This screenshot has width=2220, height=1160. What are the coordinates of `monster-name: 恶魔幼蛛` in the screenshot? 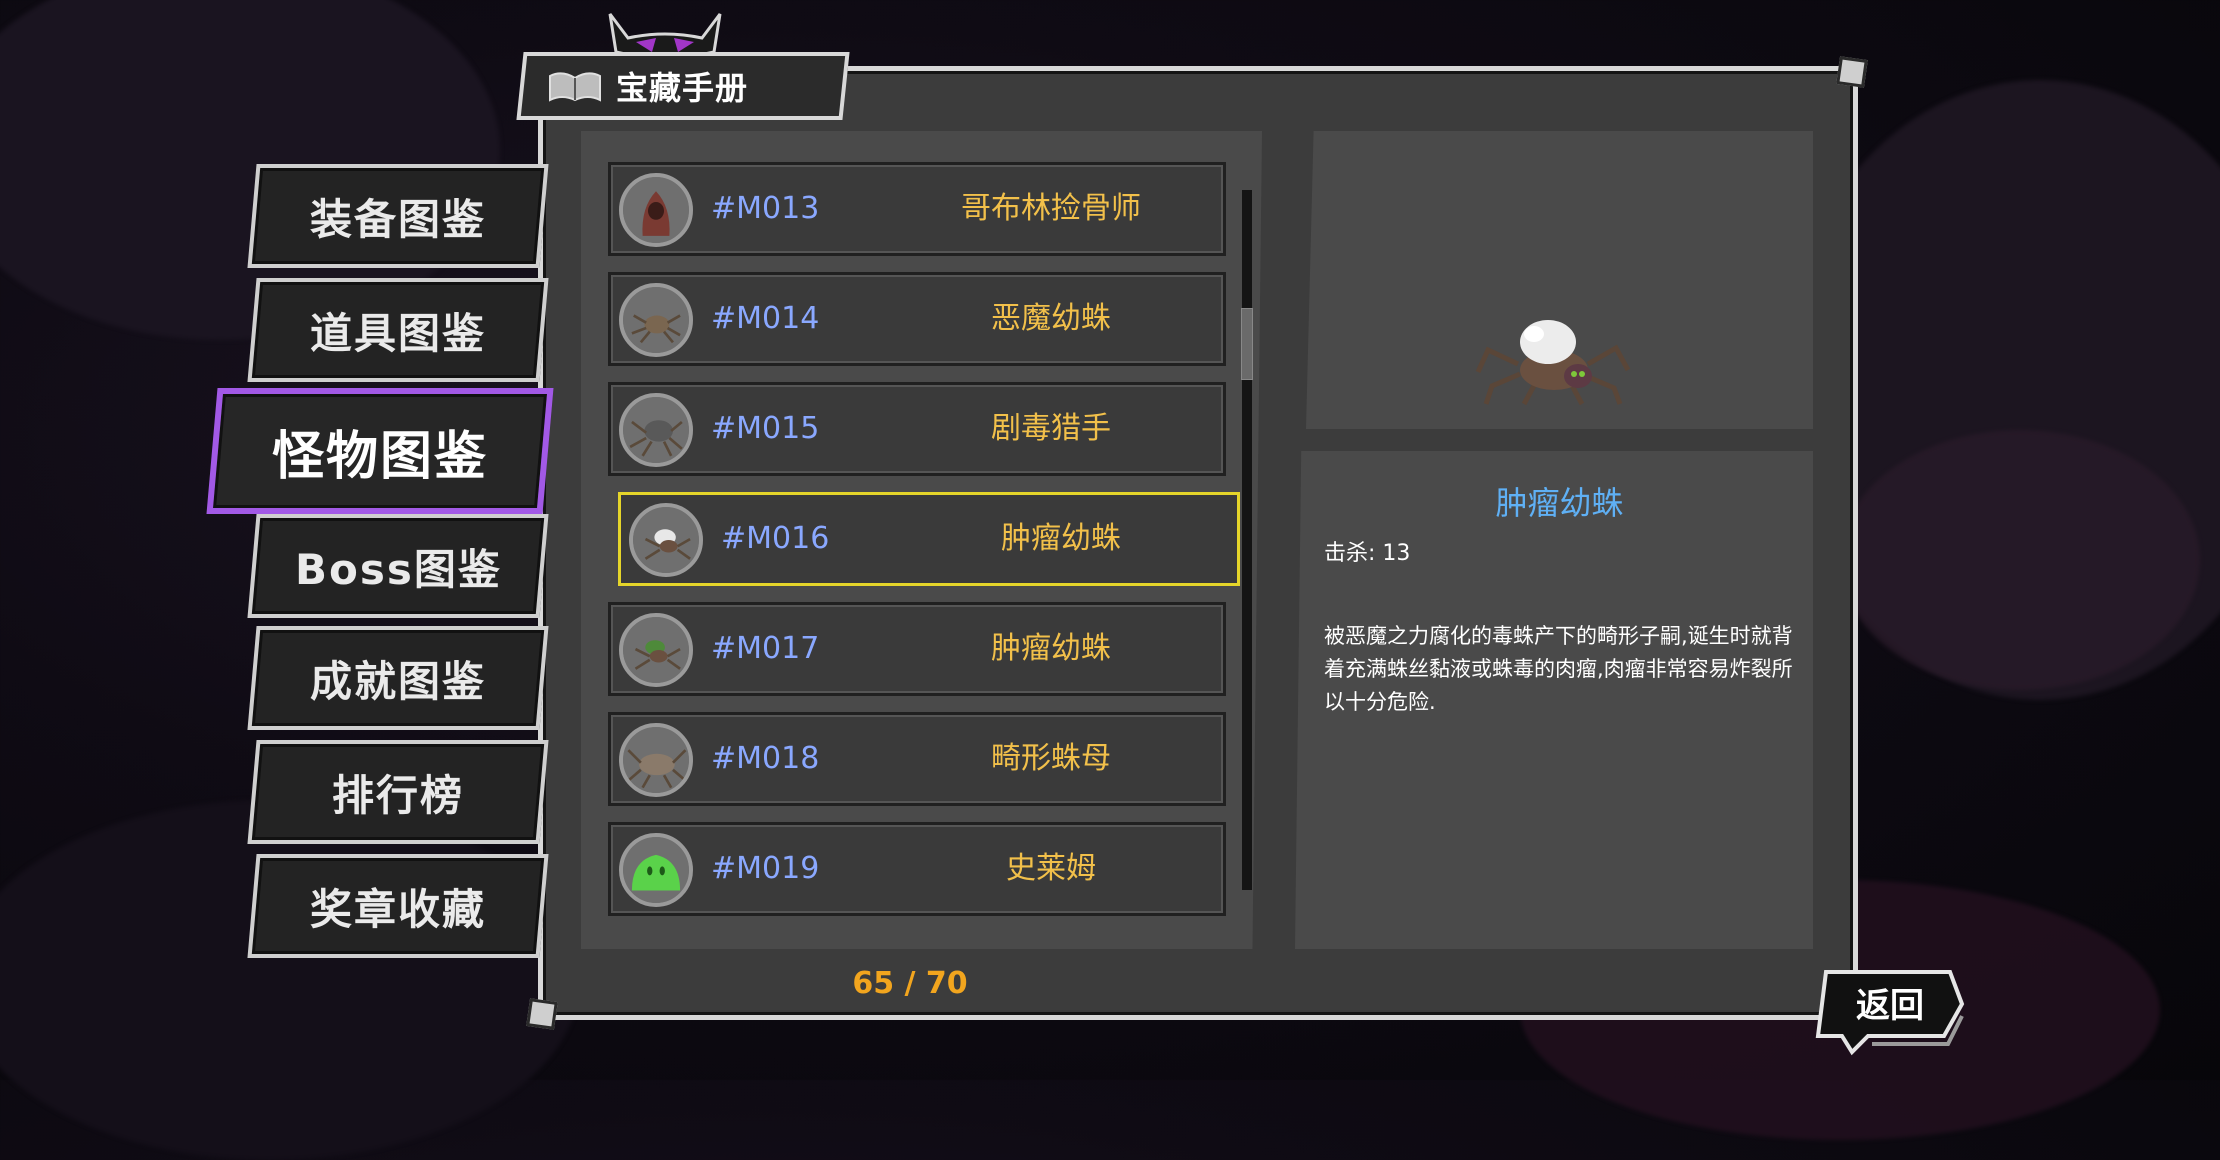 It's located at (1051, 318).